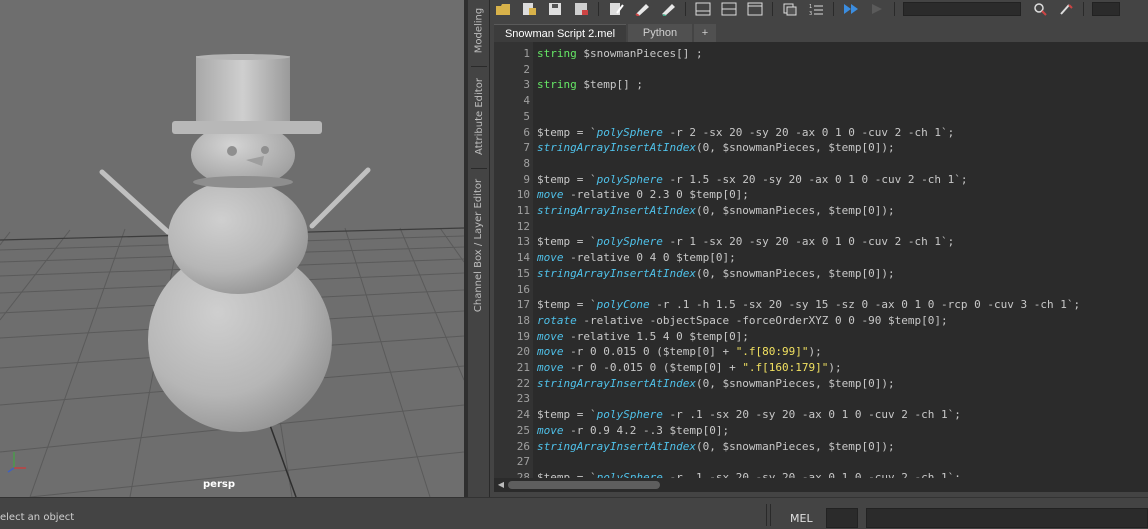 The width and height of the screenshot is (1148, 529). I want to click on layout-c-icon, so click(755, 9).